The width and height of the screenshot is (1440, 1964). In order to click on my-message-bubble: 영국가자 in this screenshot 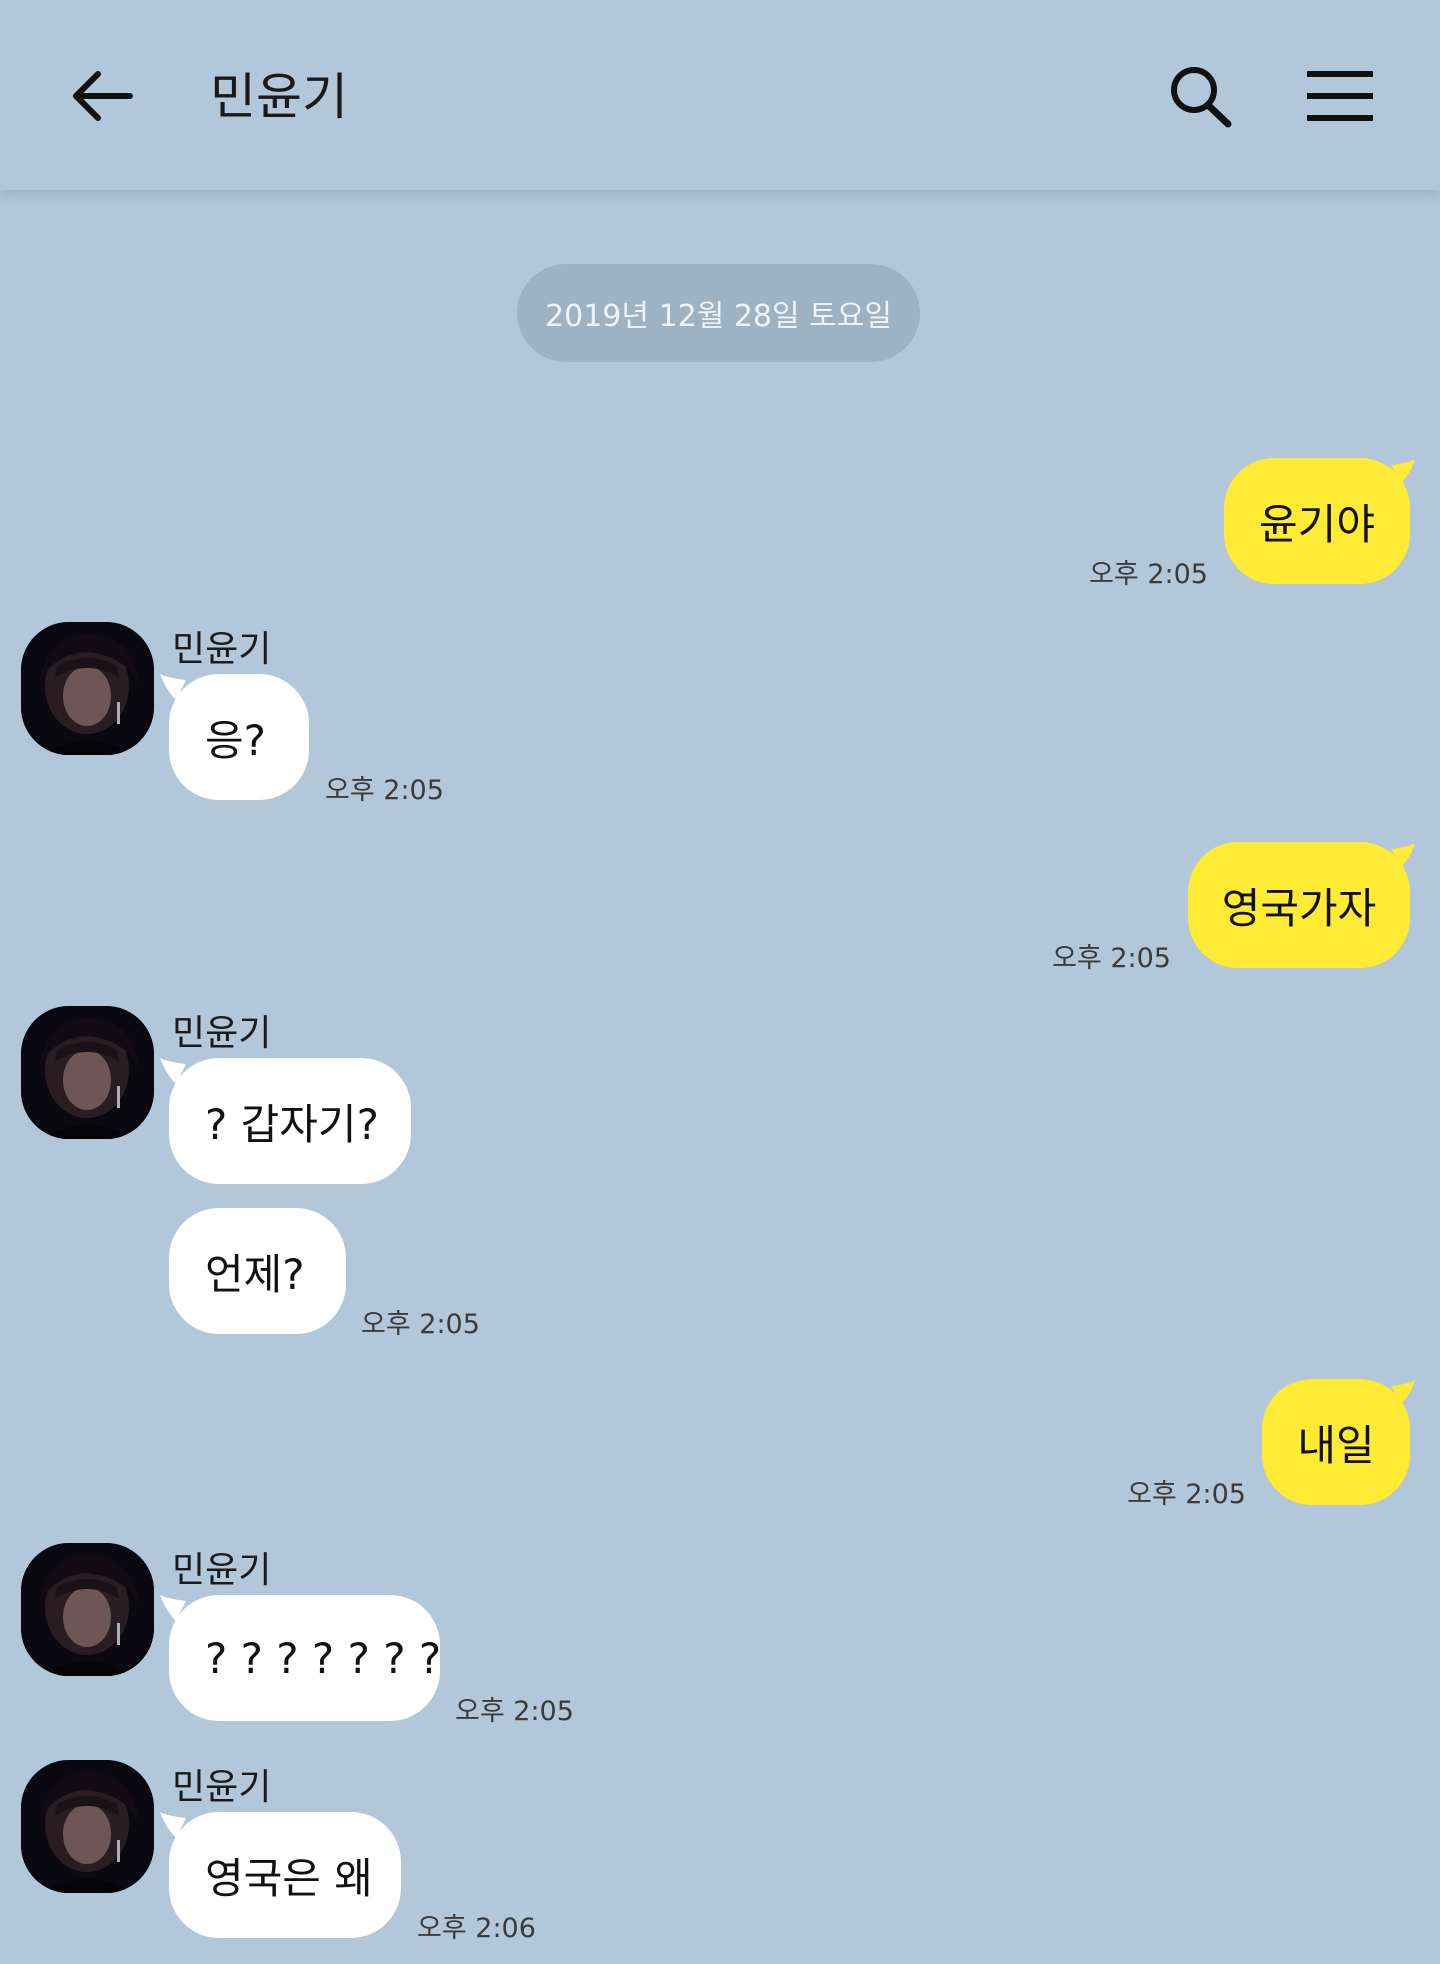, I will do `click(1299, 905)`.